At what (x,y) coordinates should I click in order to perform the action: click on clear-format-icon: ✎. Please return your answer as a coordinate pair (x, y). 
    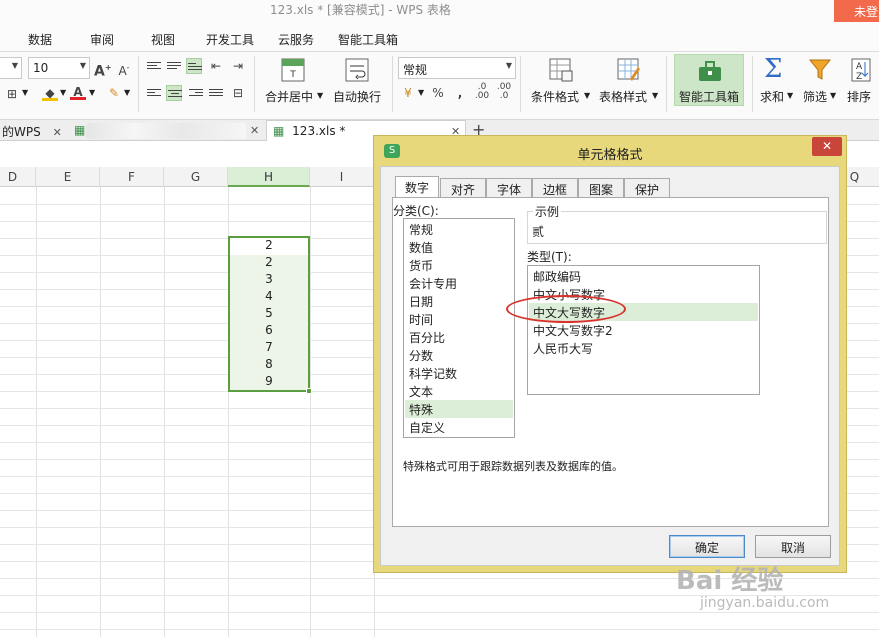
    Looking at the image, I should click on (114, 93).